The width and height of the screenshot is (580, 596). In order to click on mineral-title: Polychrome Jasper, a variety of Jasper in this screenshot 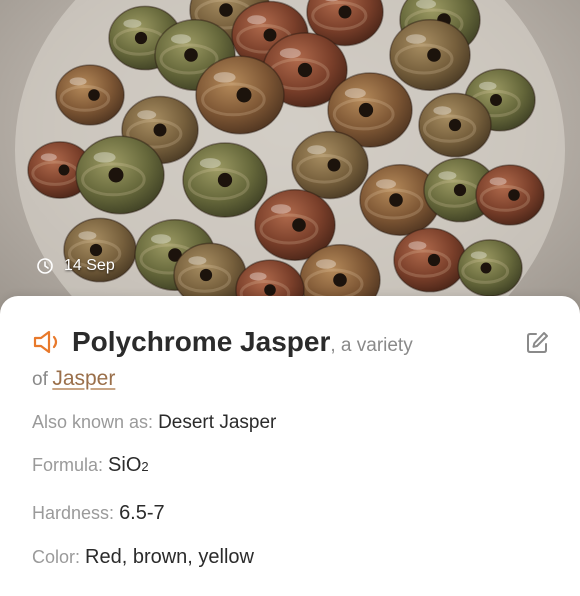, I will do `click(262, 361)`.